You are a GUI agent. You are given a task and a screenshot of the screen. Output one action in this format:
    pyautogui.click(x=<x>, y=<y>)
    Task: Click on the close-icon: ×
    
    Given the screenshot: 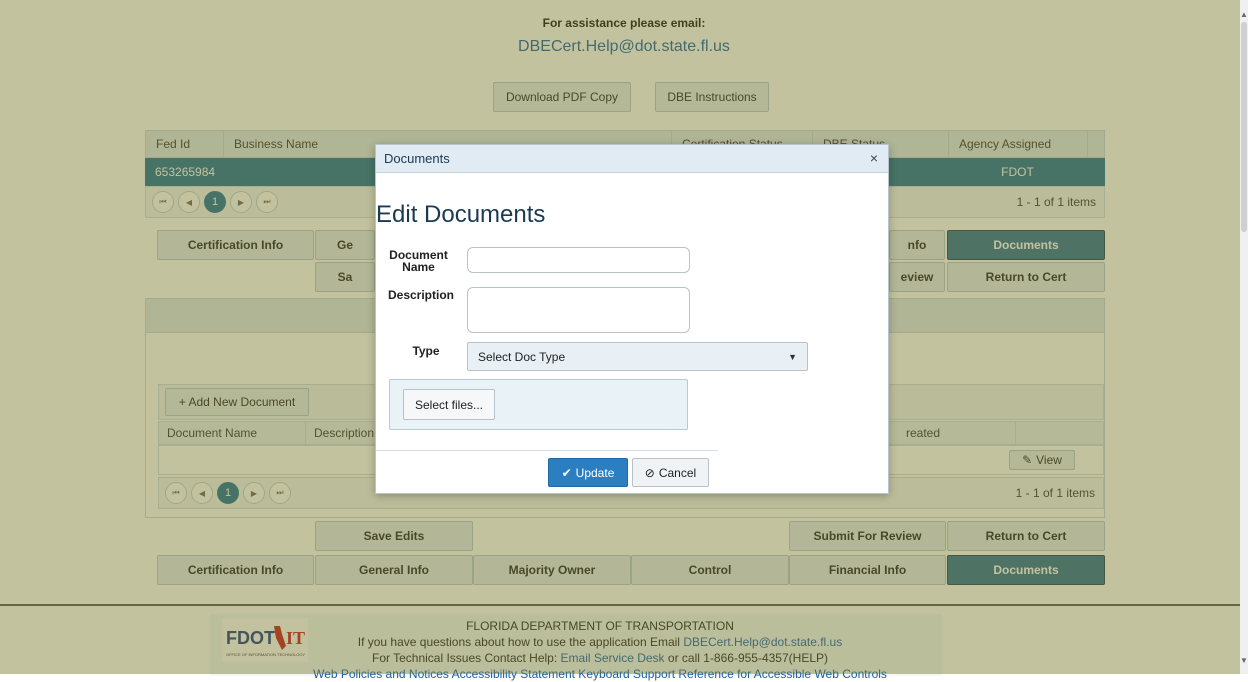 What is the action you would take?
    pyautogui.click(x=874, y=158)
    